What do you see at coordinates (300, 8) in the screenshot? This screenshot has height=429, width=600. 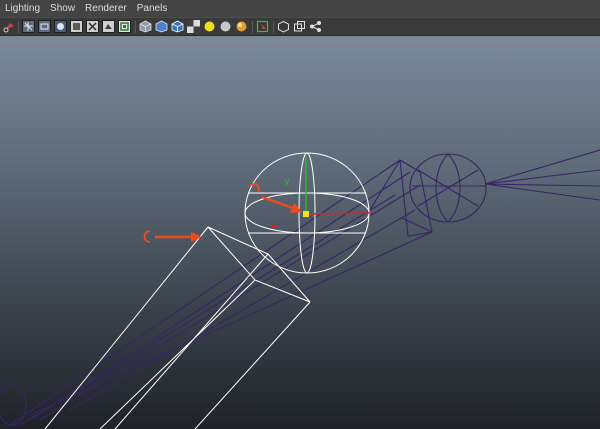 I see `panel-menubar: Lighting Show Renderer Panels` at bounding box center [300, 8].